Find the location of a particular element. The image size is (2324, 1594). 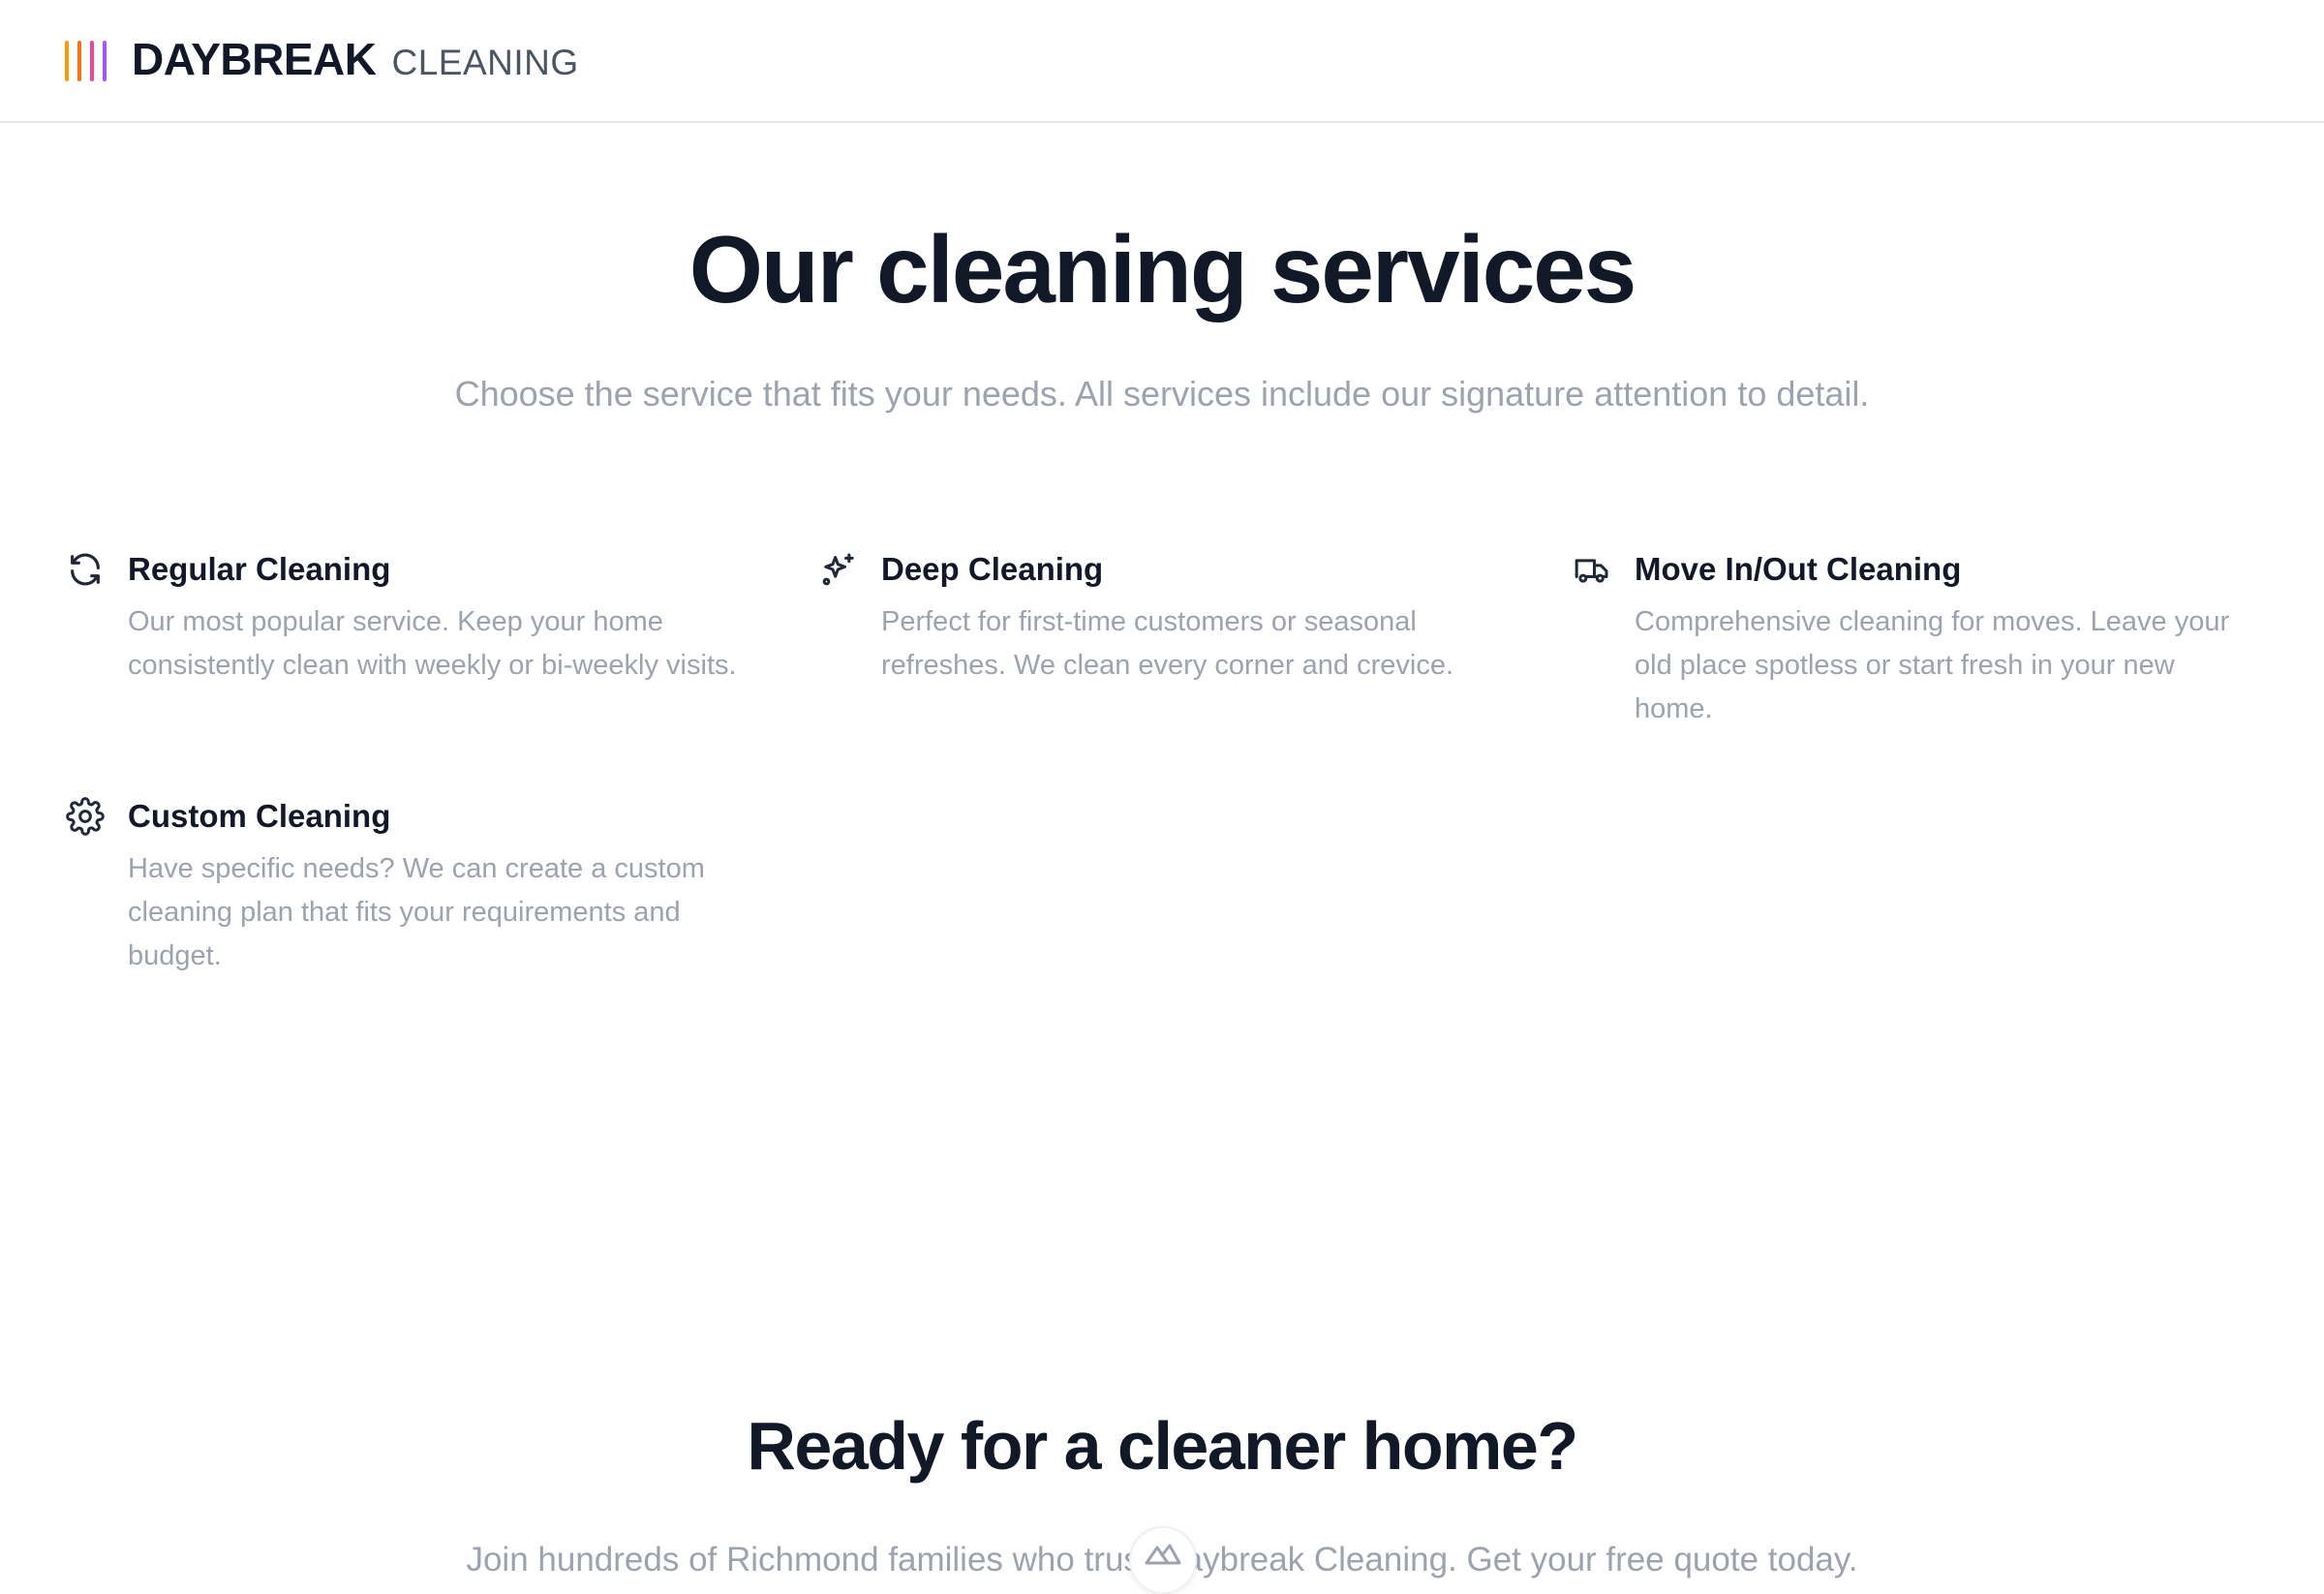

brand-logo: DAYBREAK CLEANING is located at coordinates (355, 62).